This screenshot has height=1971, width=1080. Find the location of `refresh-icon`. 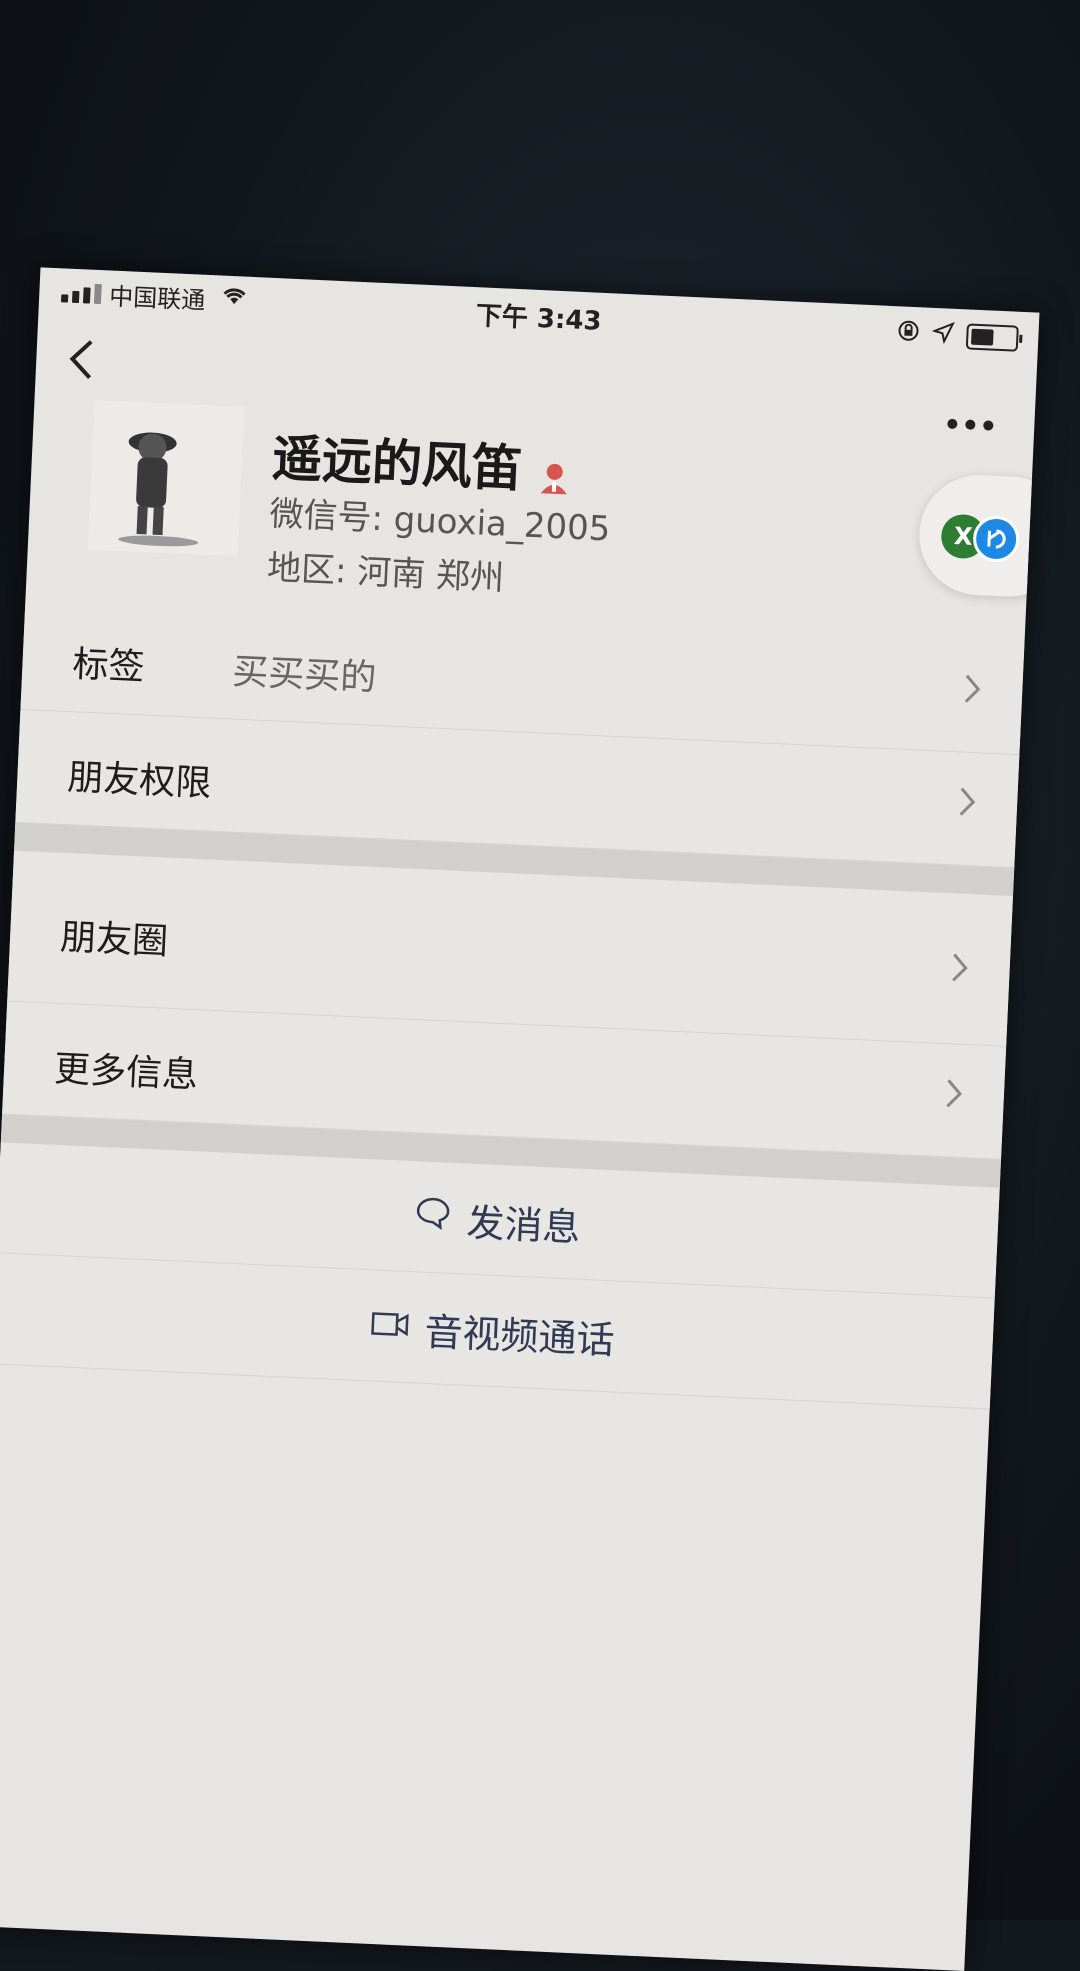

refresh-icon is located at coordinates (996, 538).